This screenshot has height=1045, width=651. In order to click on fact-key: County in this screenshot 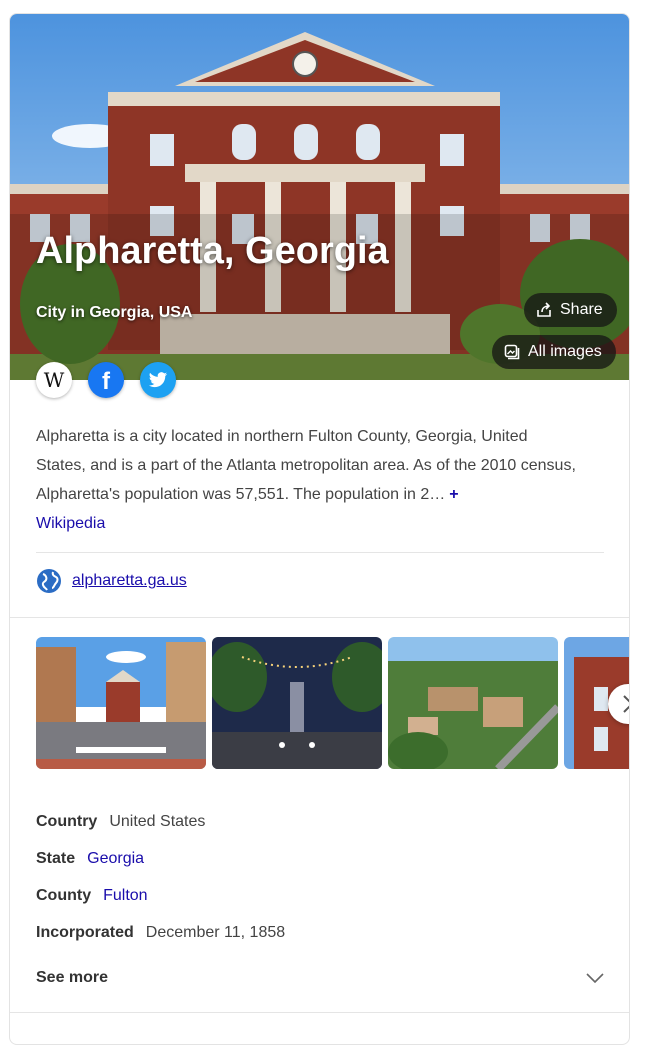, I will do `click(64, 895)`.